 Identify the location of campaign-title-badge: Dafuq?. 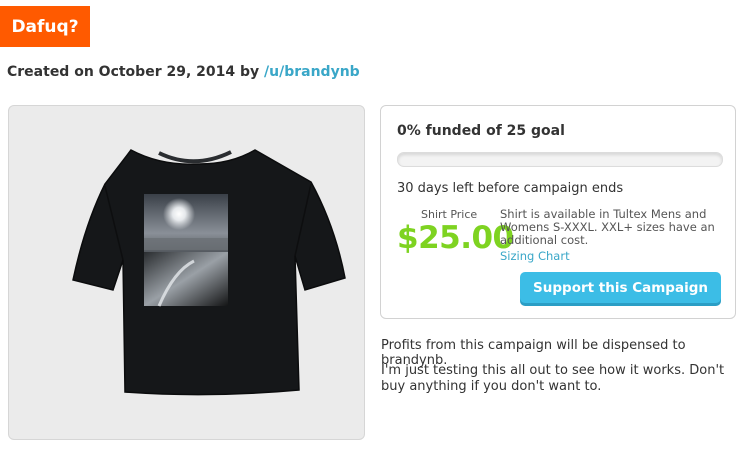
(45, 26).